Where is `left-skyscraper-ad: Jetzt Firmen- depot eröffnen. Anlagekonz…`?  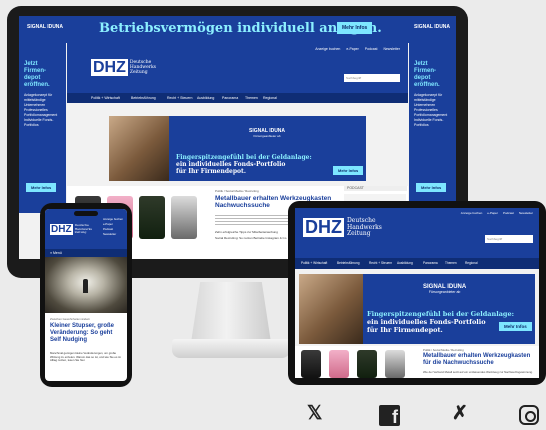 left-skyscraper-ad: Jetzt Firmen- depot eröffnen. Anlagekonz… is located at coordinates (42, 128).